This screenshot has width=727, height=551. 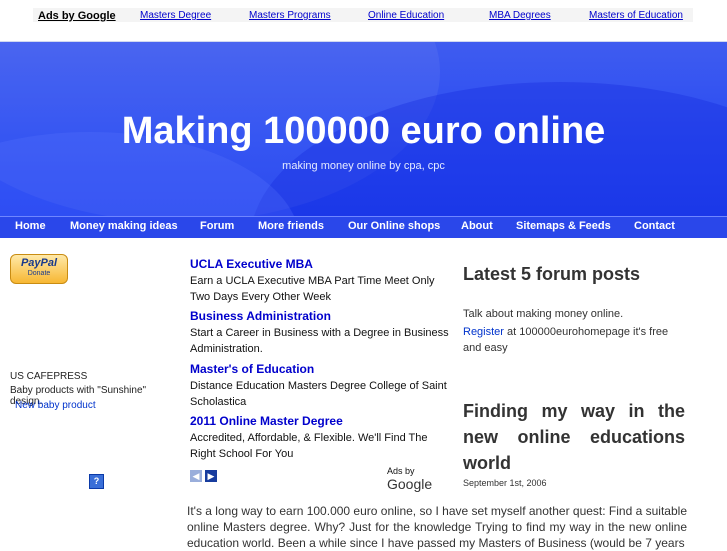 I want to click on site-title: Making 100000 euro online, so click(x=363, y=131).